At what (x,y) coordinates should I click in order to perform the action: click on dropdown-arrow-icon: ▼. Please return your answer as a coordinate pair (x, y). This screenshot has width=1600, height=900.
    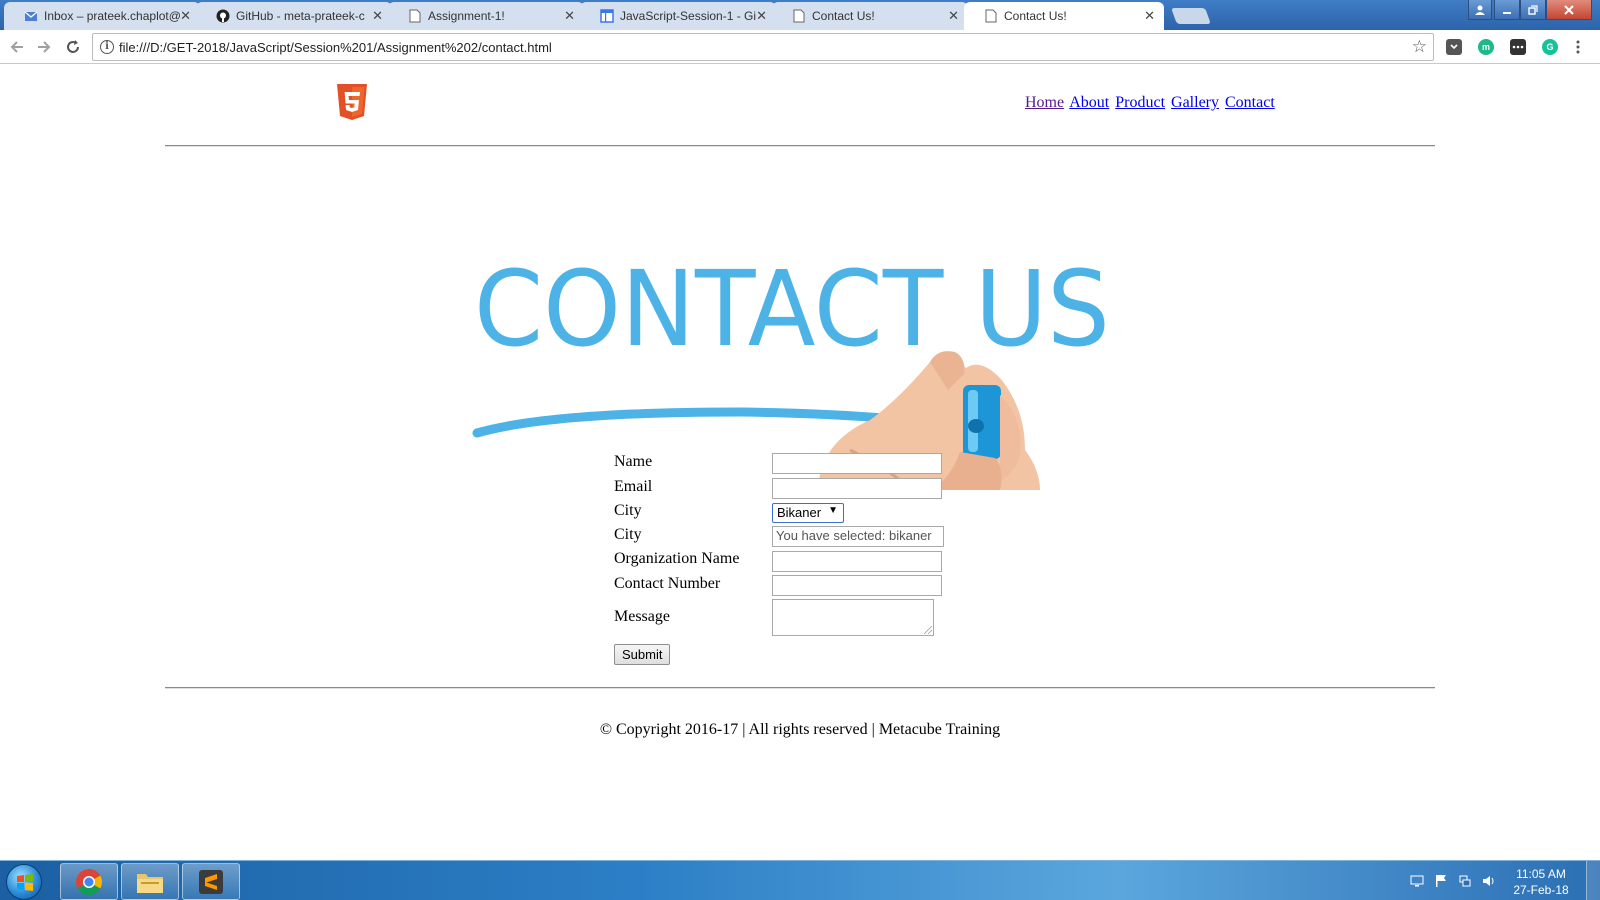
    Looking at the image, I should click on (833, 510).